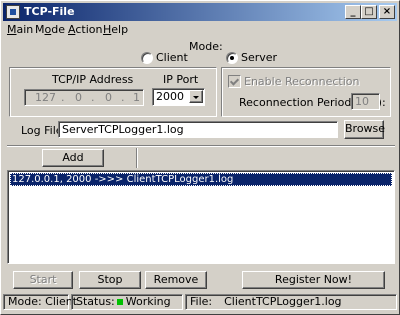 This screenshot has height=315, width=400. Describe the element at coordinates (198, 129) in the screenshot. I see `log-file-input: ServerTCPLogger1.log` at that location.